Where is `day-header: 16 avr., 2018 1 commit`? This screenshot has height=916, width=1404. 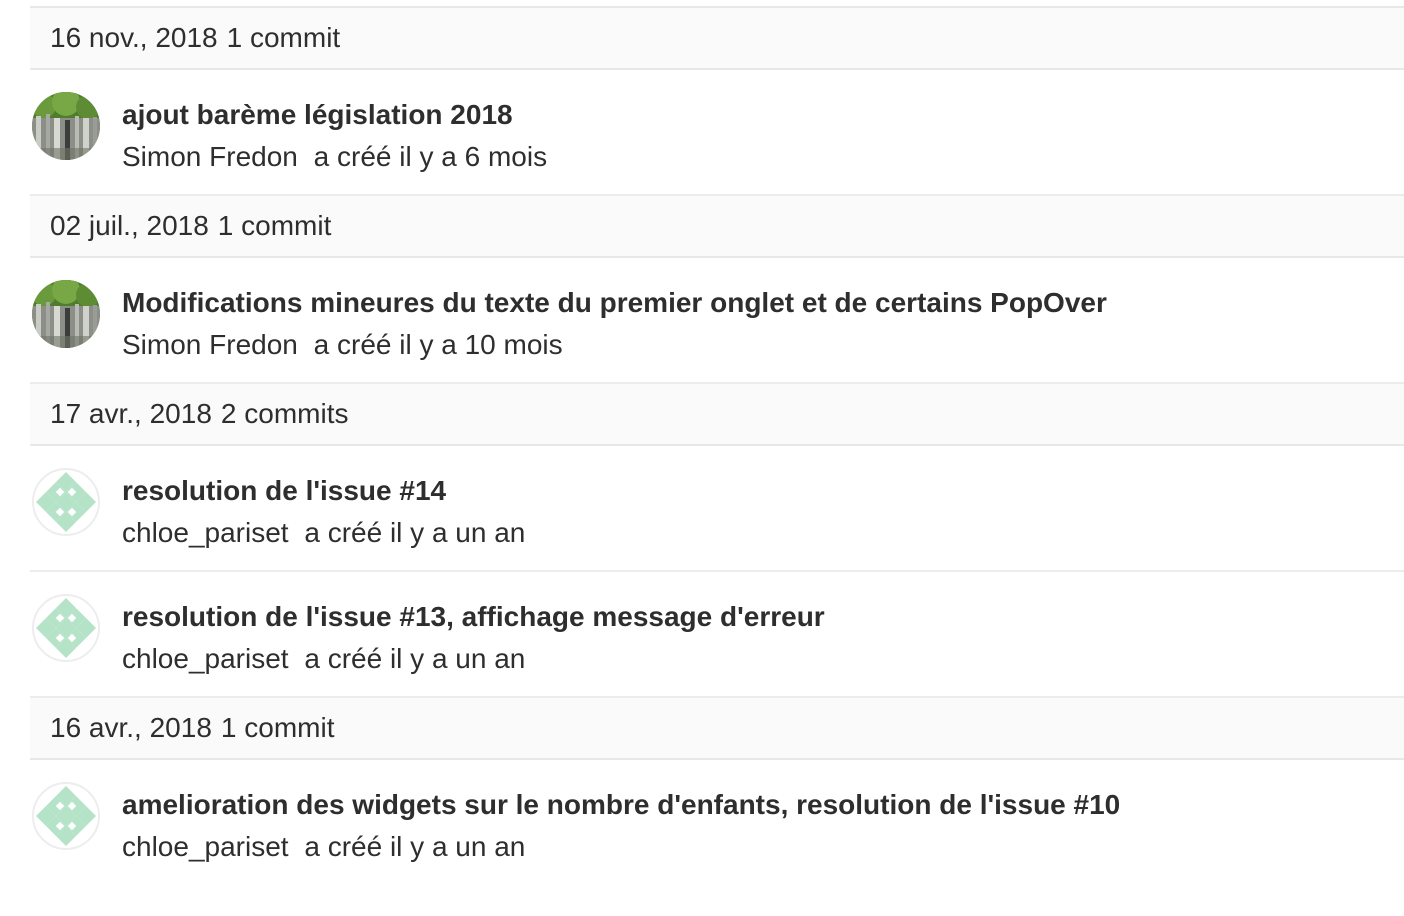 day-header: 16 avr., 2018 1 commit is located at coordinates (717, 729).